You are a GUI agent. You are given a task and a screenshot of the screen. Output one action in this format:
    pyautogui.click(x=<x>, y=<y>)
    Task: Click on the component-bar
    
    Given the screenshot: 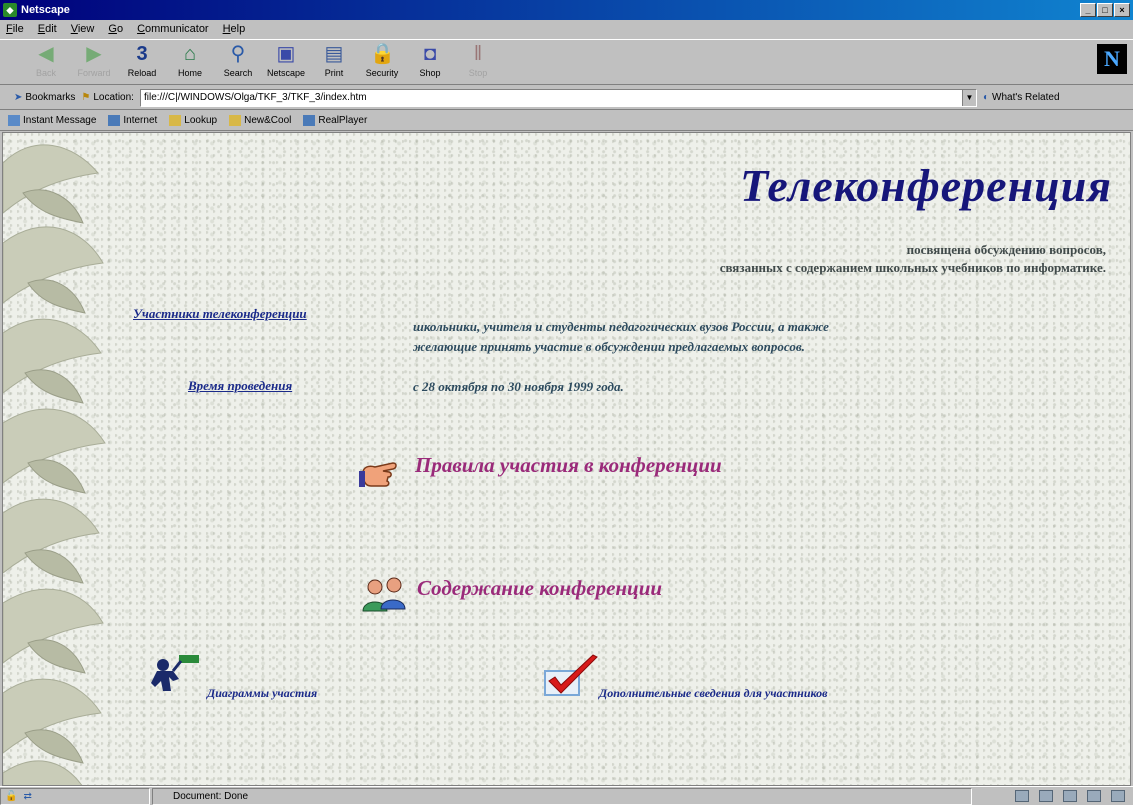 What is the action you would take?
    pyautogui.click(x=1074, y=796)
    